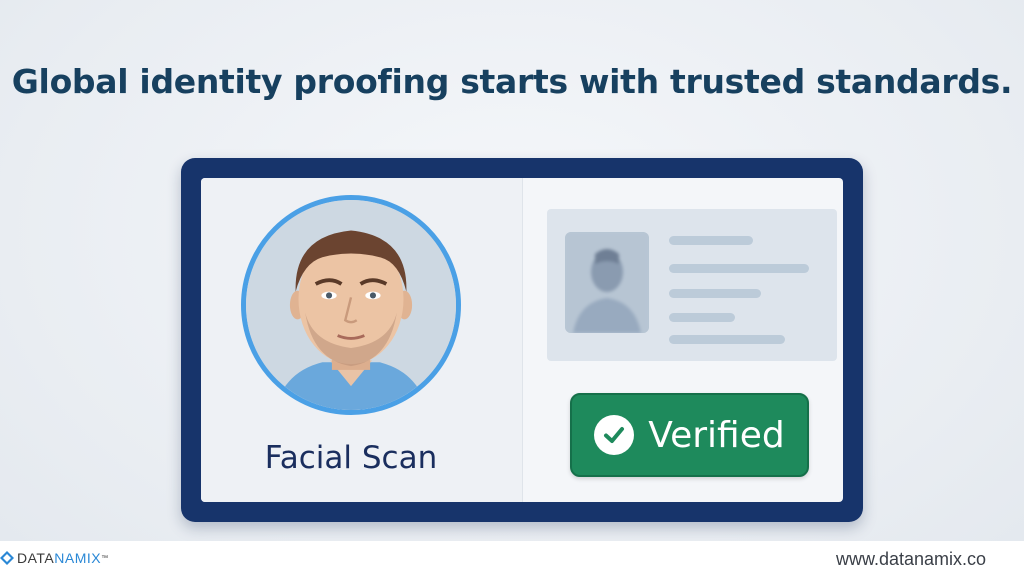  Describe the element at coordinates (105, 558) in the screenshot. I see `logo-trademark: ™` at that location.